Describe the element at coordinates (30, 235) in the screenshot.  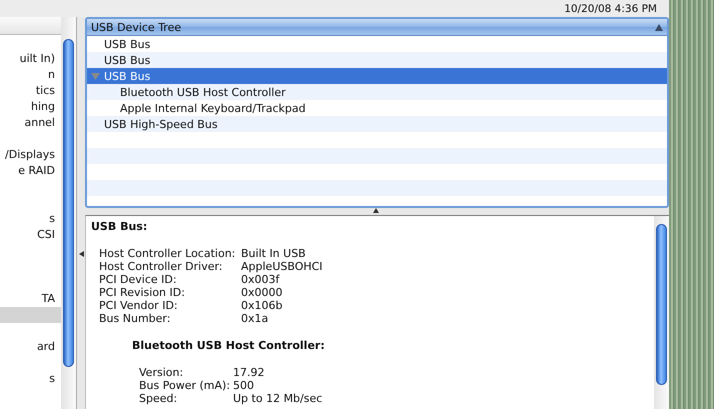
I see `sidebar-item: CSI` at that location.